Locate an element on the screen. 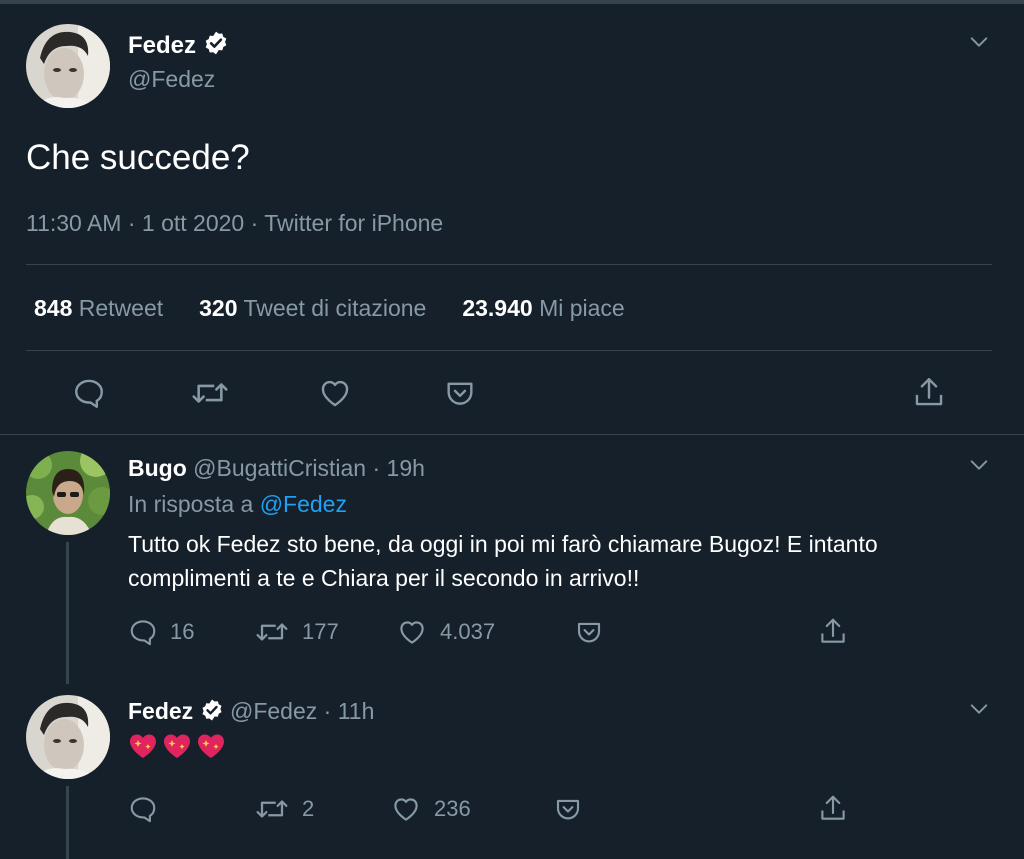  like-stat: 23.940 Mi piace is located at coordinates (543, 308).